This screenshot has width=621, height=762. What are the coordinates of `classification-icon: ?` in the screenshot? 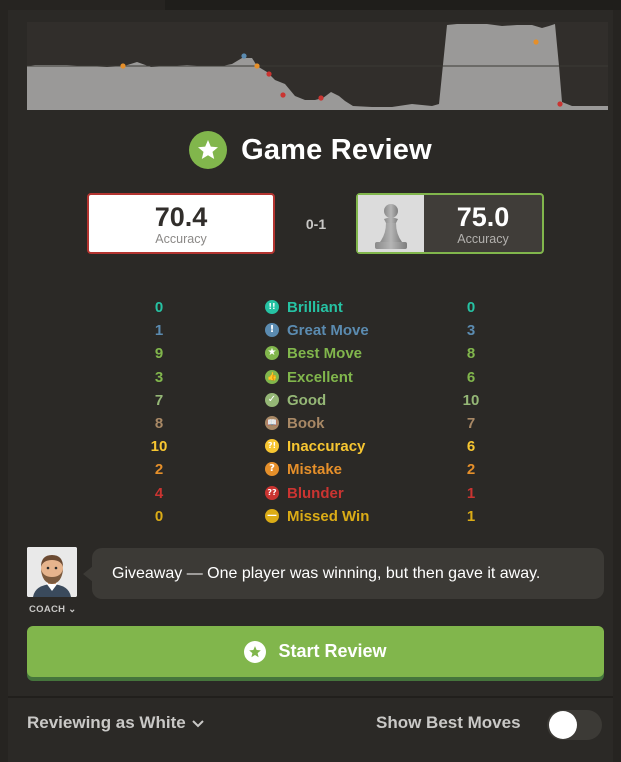 It's located at (272, 469).